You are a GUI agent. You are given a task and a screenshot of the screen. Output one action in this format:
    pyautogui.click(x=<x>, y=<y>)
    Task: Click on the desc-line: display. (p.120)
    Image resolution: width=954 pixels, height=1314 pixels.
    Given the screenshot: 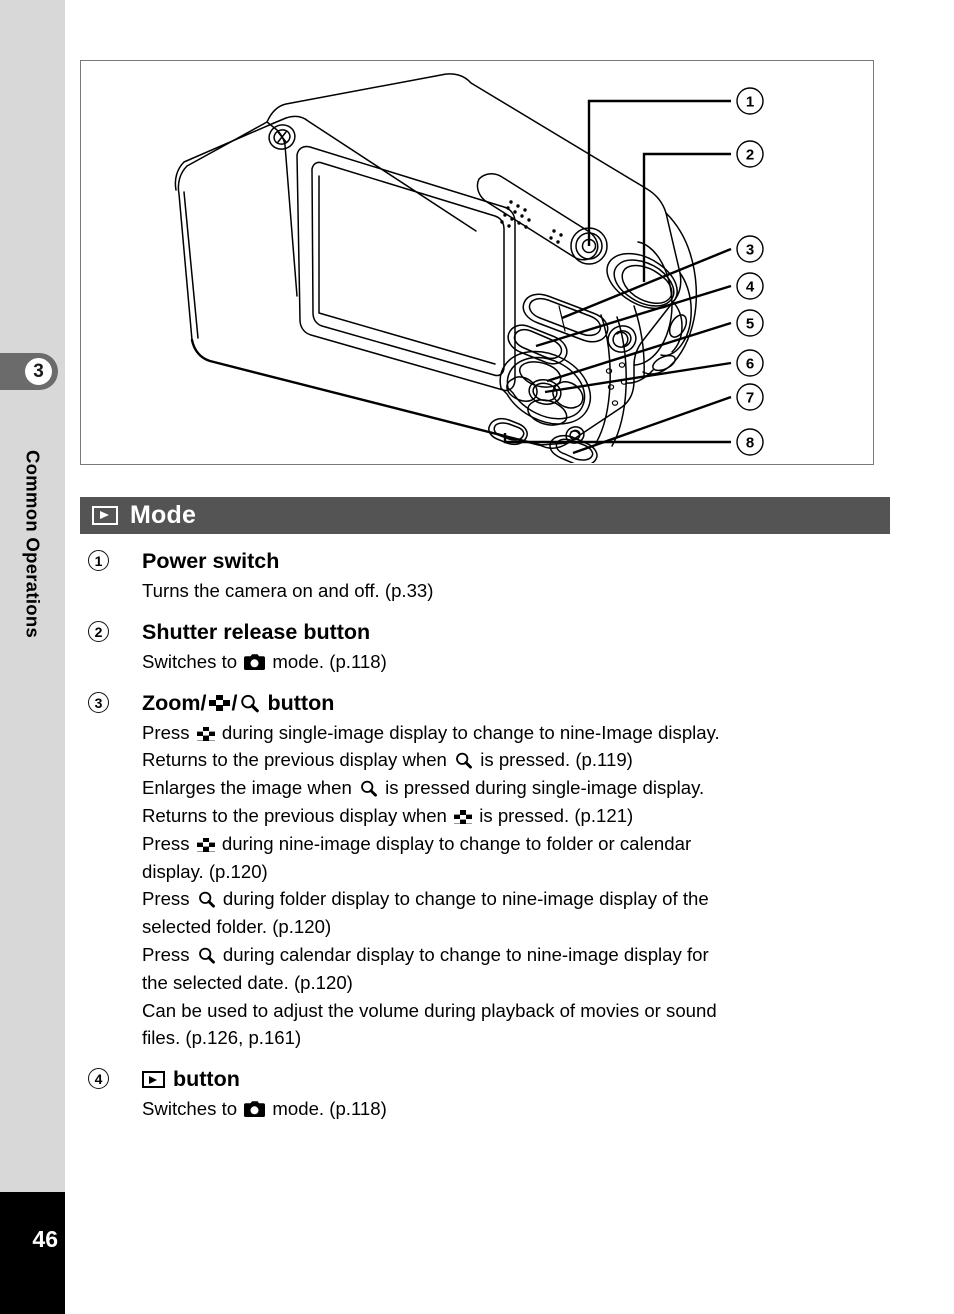 What is the action you would take?
    pyautogui.click(x=205, y=871)
    